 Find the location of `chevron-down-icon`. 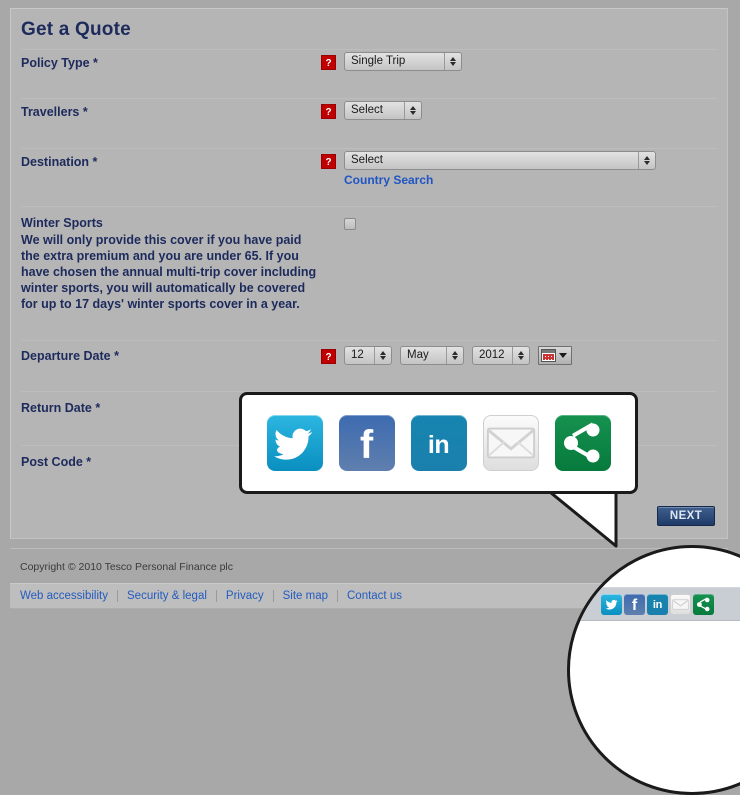

chevron-down-icon is located at coordinates (563, 355).